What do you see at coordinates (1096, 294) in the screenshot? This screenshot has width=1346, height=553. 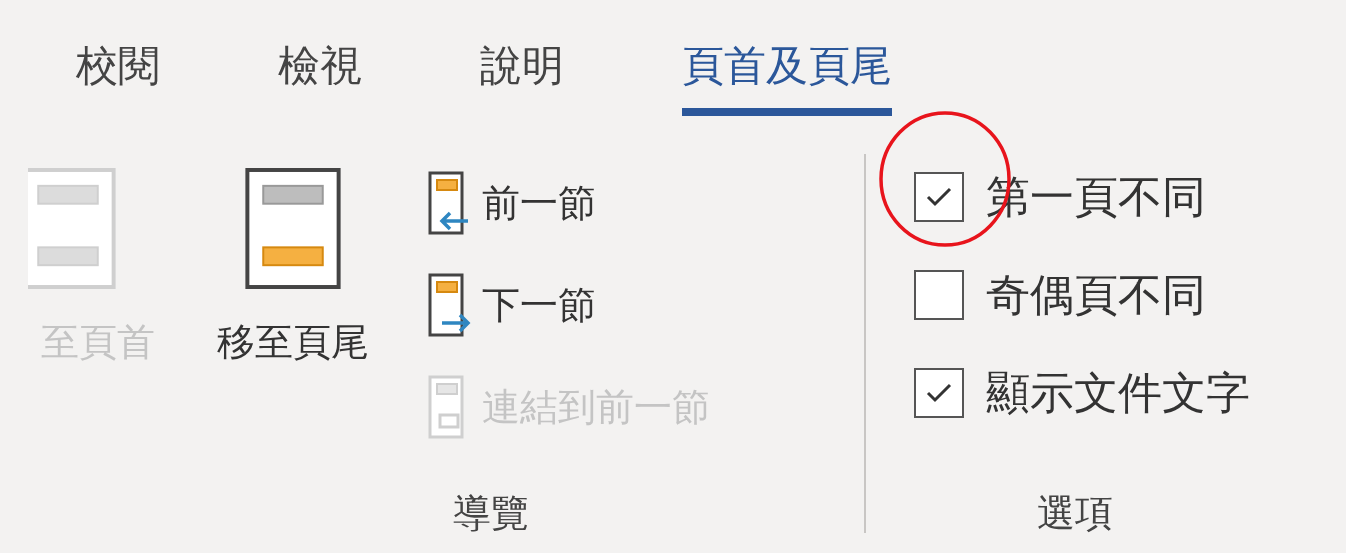 I see `checkbox-label: 奇偶頁不同` at bounding box center [1096, 294].